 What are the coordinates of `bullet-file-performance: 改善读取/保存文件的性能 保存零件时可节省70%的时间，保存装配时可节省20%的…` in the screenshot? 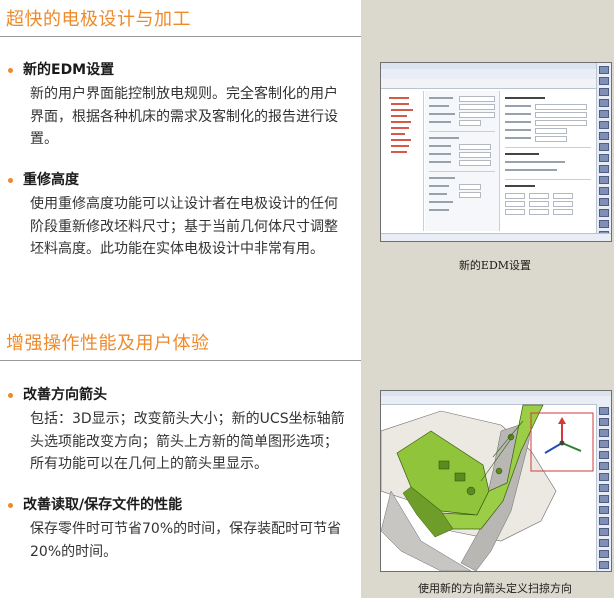 It's located at (176, 529).